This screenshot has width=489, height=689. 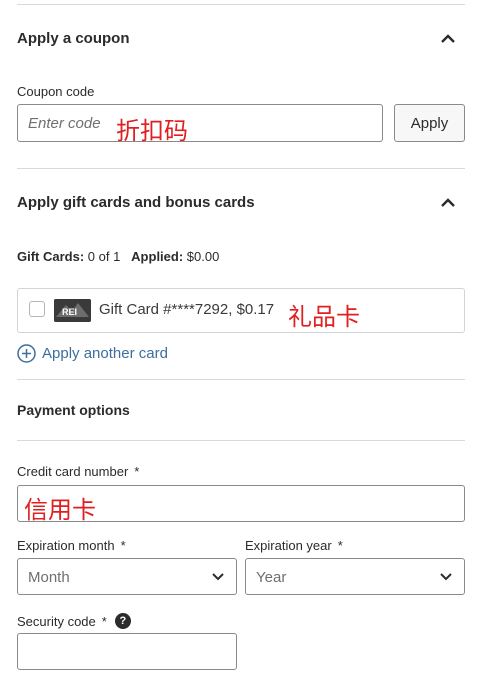 What do you see at coordinates (56, 91) in the screenshot?
I see `coupon-code-label: Coupon code` at bounding box center [56, 91].